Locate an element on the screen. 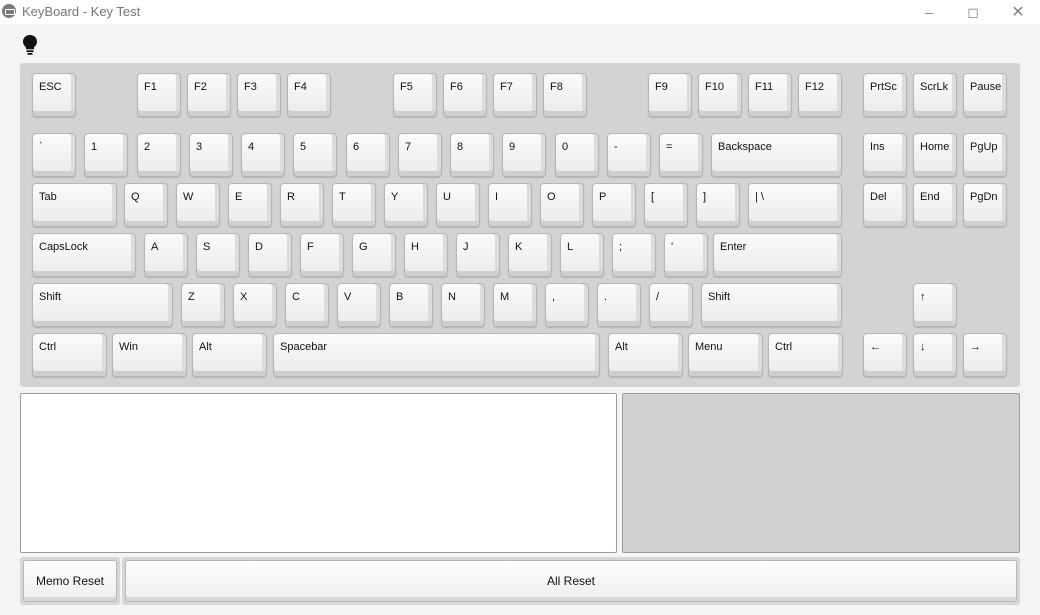 This screenshot has width=1040, height=615. key-f7: F7 is located at coordinates (515, 95).